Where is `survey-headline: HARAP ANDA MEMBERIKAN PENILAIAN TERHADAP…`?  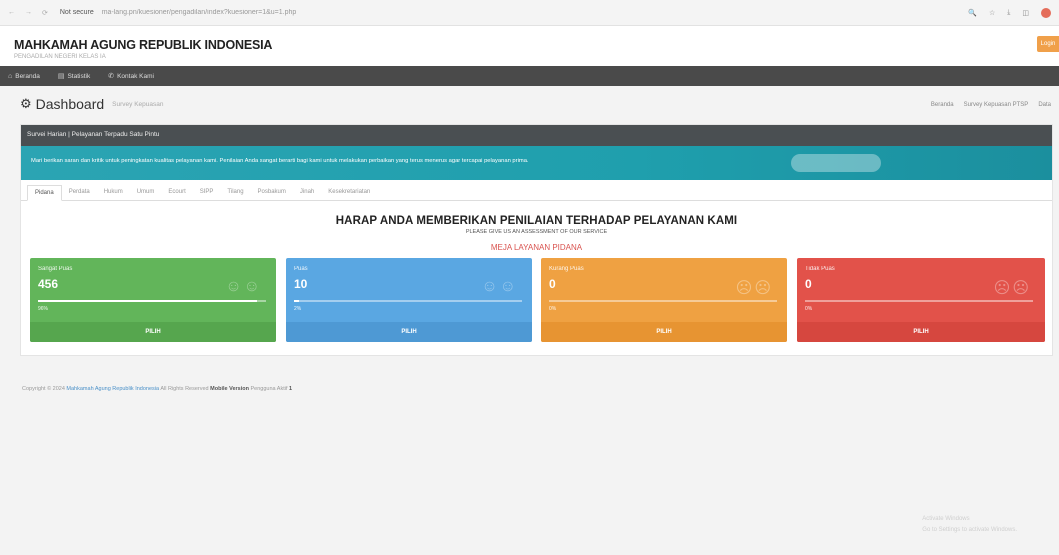
survey-headline: HARAP ANDA MEMBERIKAN PENILAIAN TERHADAP… is located at coordinates (536, 221).